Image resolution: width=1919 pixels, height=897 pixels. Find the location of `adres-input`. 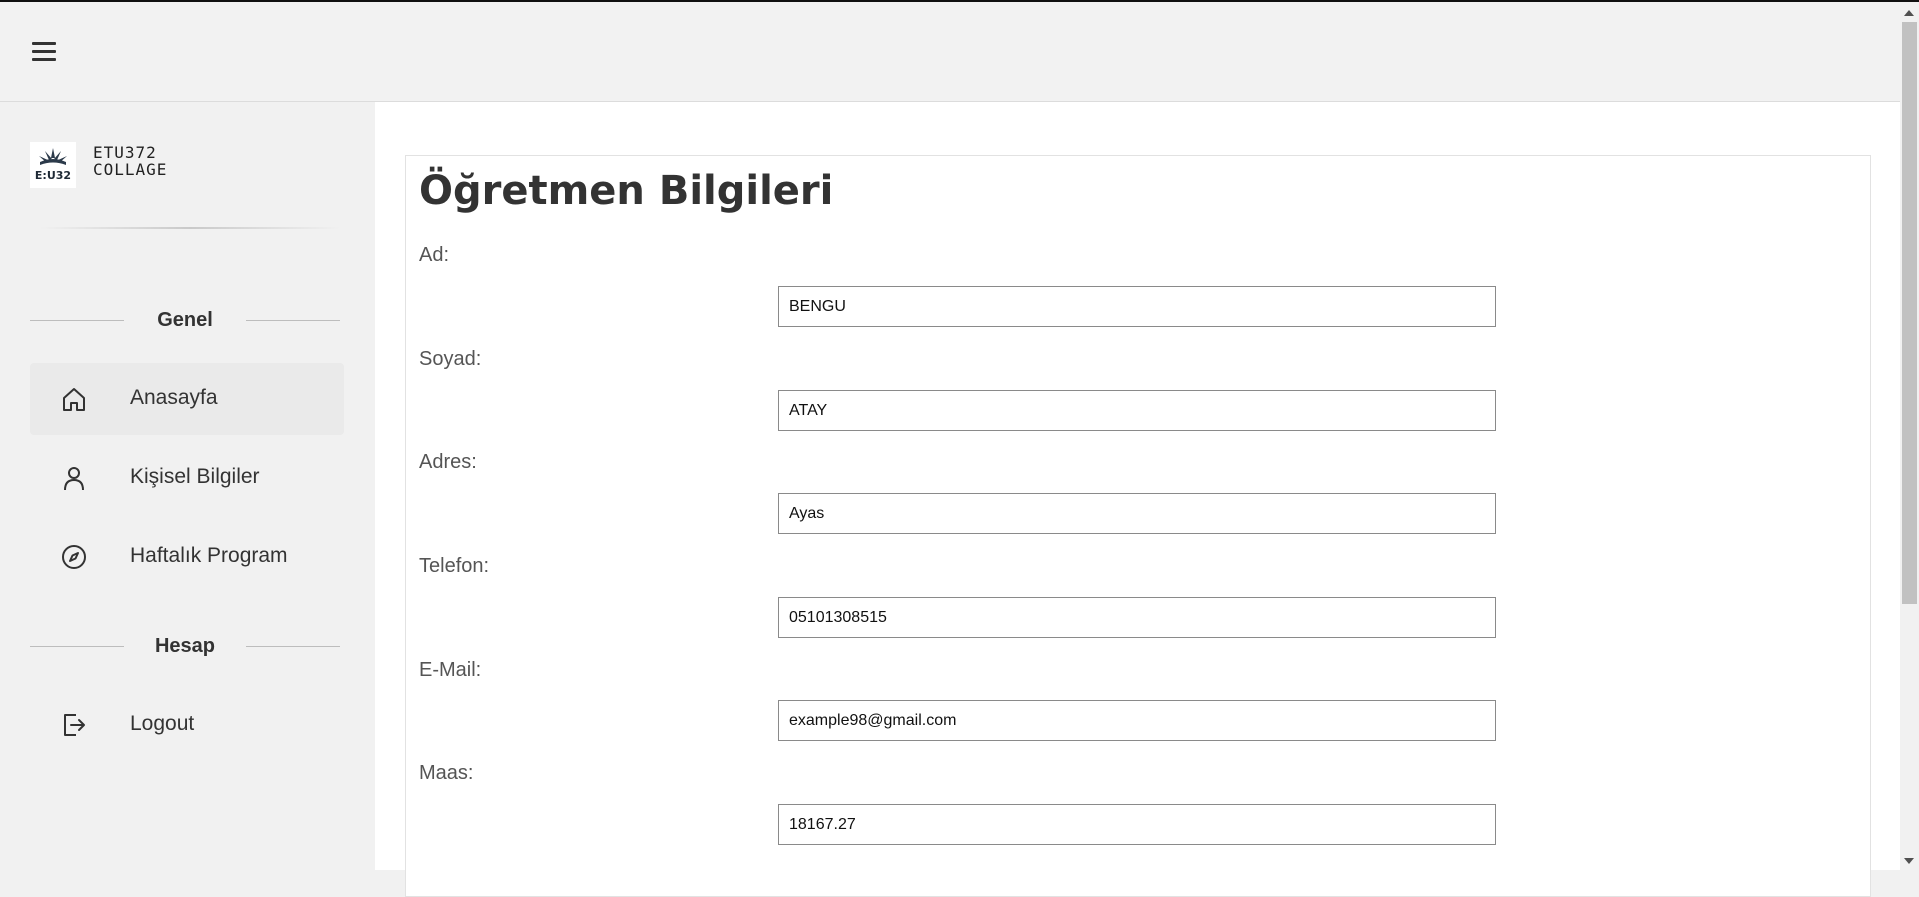

adres-input is located at coordinates (1137, 513).